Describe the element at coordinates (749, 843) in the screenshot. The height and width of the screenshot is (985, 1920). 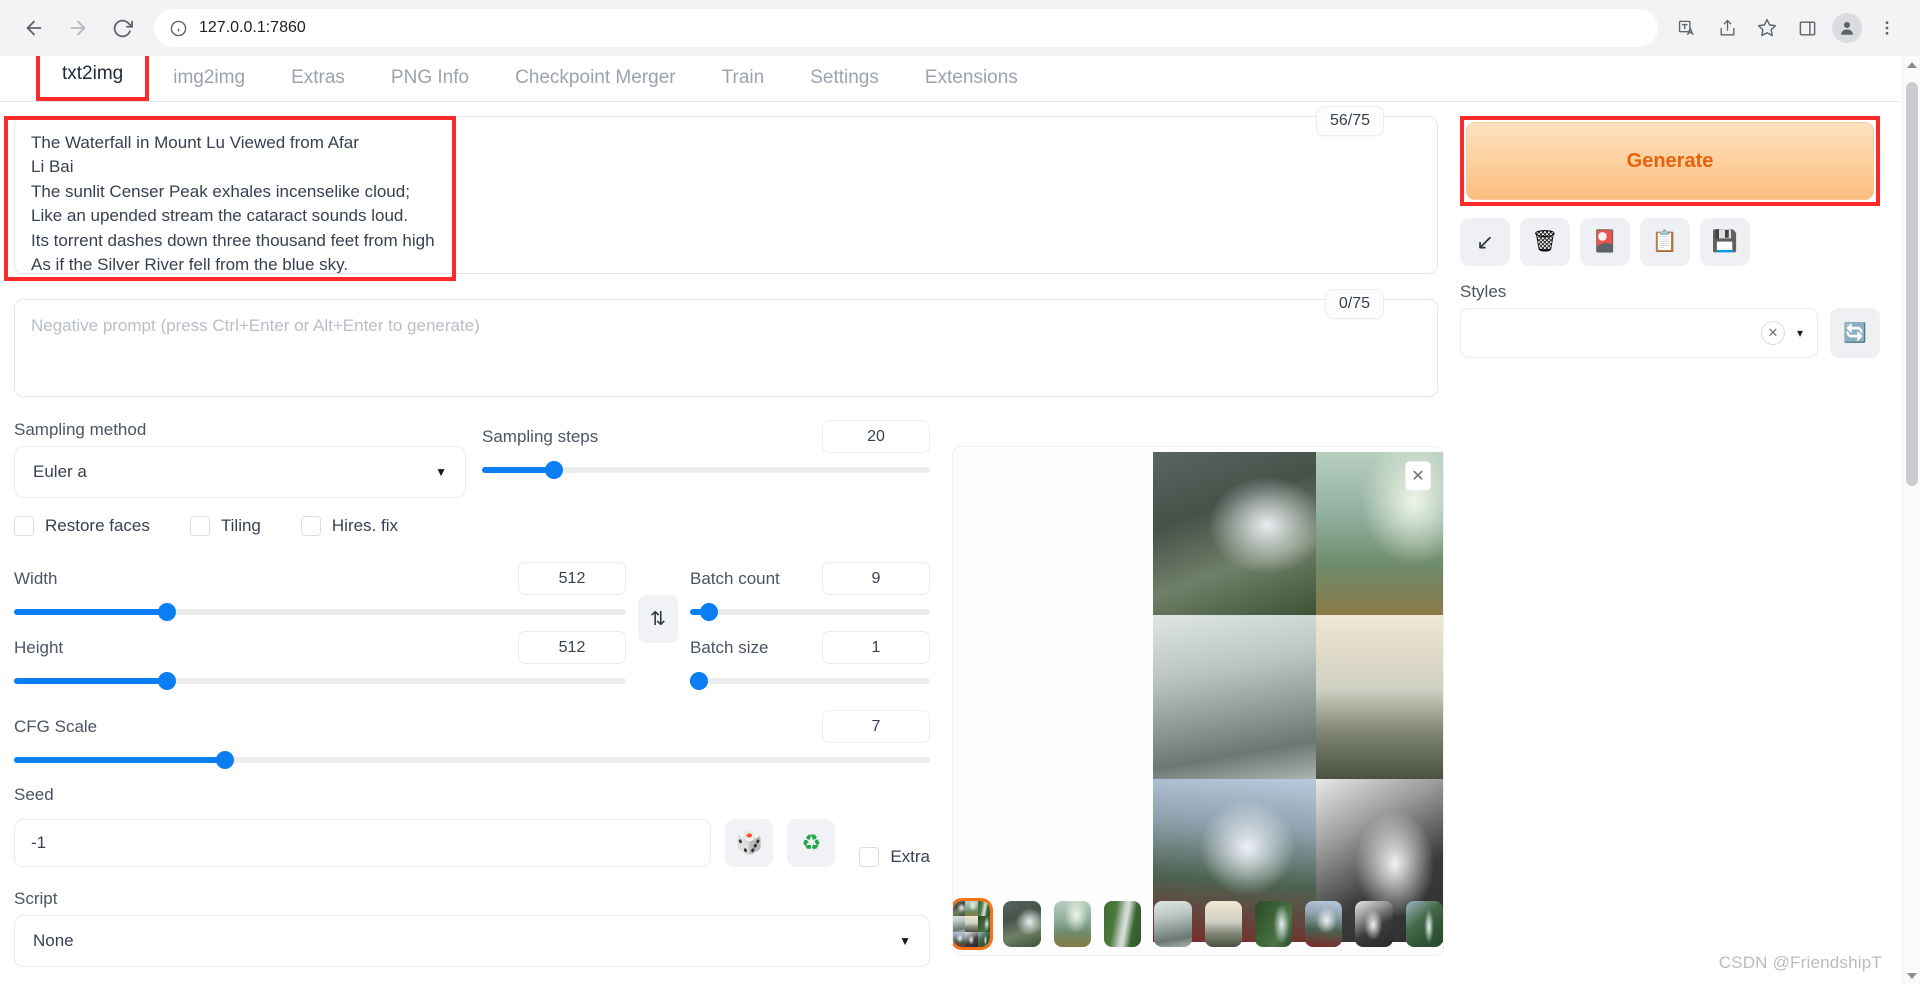
I see `random-seed-button: 🎲` at that location.